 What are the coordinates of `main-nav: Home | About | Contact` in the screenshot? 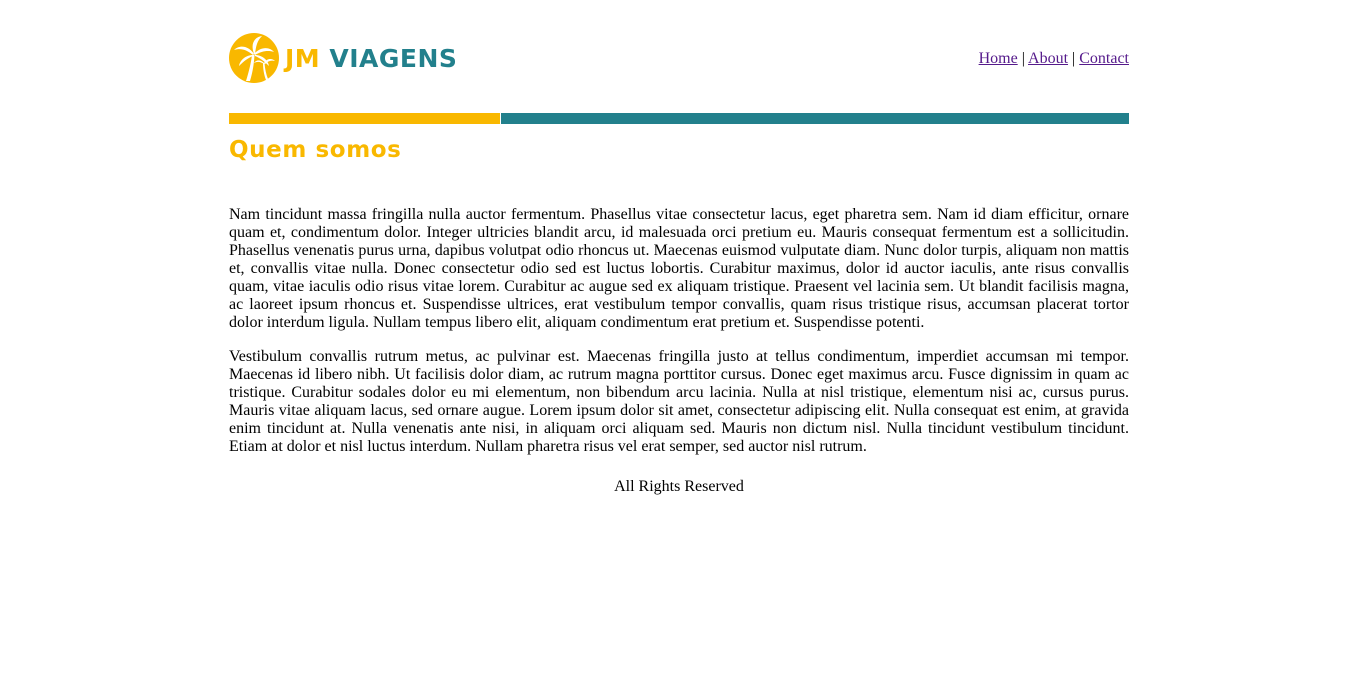 It's located at (1054, 58).